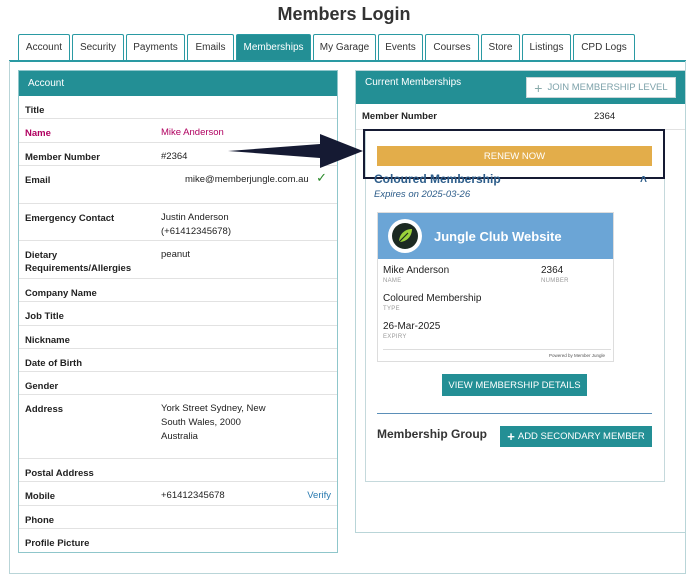 The height and width of the screenshot is (577, 688). I want to click on tab-courses: Courses, so click(452, 47).